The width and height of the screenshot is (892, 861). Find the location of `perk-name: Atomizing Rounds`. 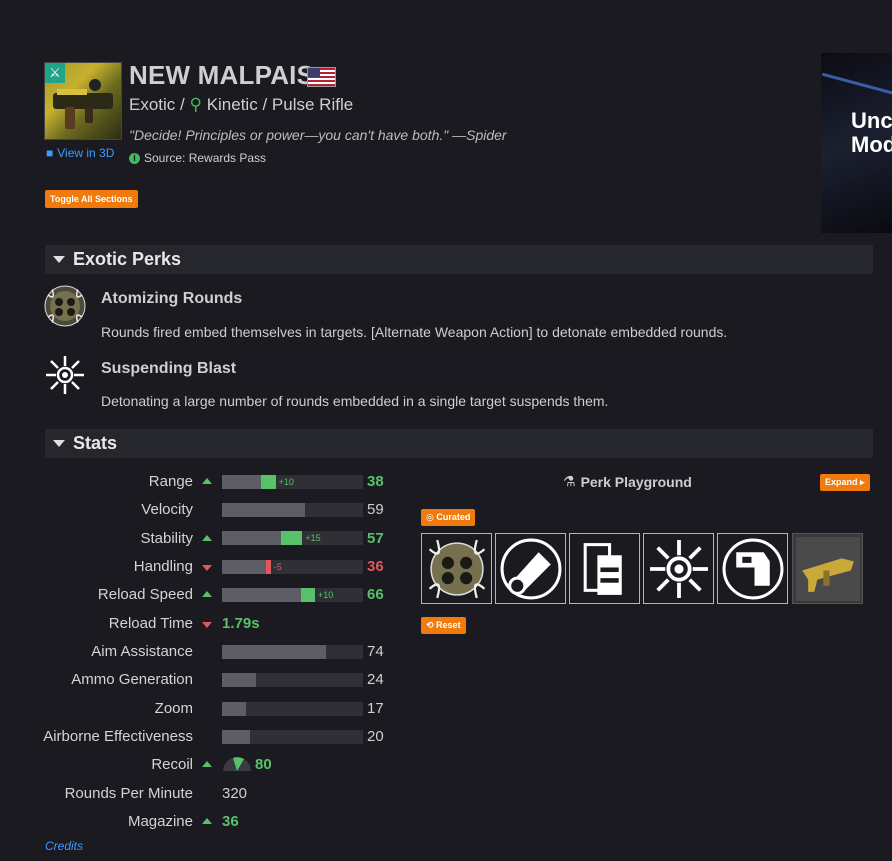

perk-name: Atomizing Rounds is located at coordinates (172, 298).